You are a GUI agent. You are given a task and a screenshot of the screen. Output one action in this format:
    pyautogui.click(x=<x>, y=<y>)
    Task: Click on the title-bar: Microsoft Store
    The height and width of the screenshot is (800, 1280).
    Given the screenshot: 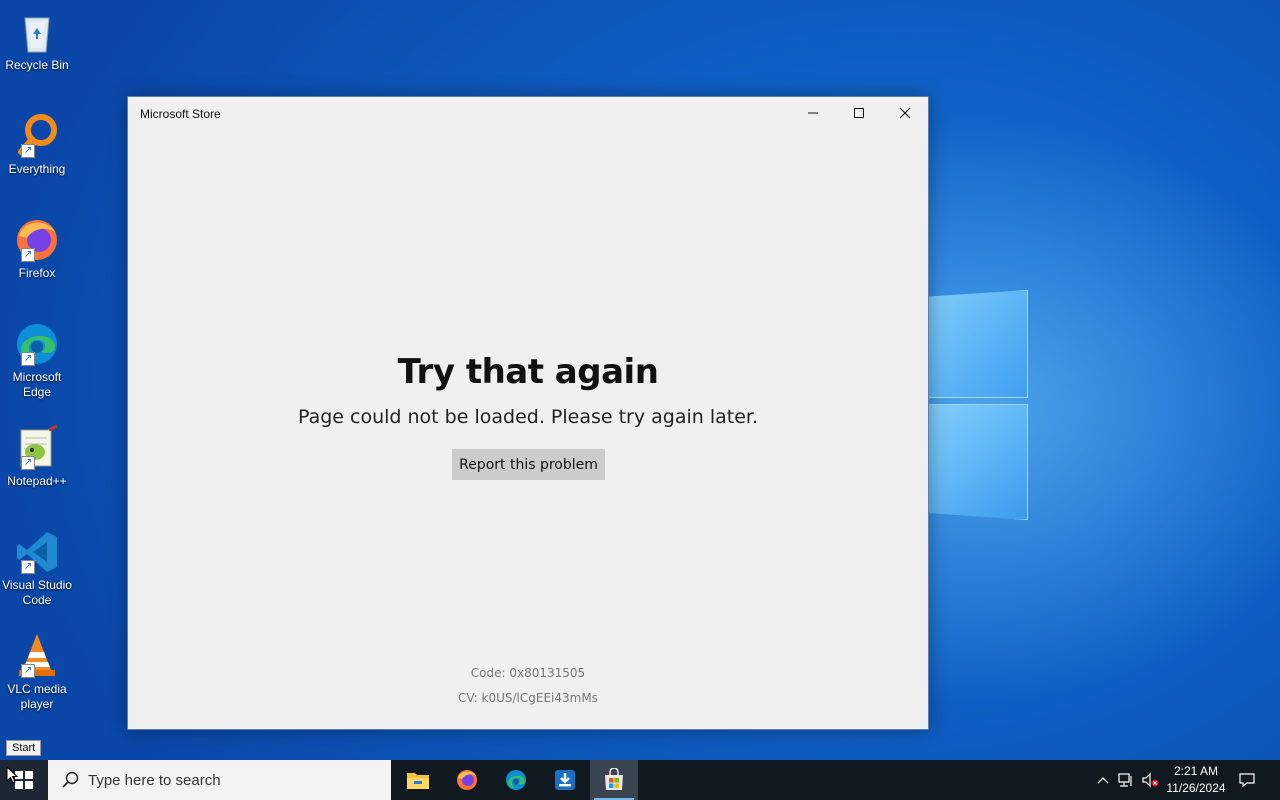 What is the action you would take?
    pyautogui.click(x=528, y=114)
    